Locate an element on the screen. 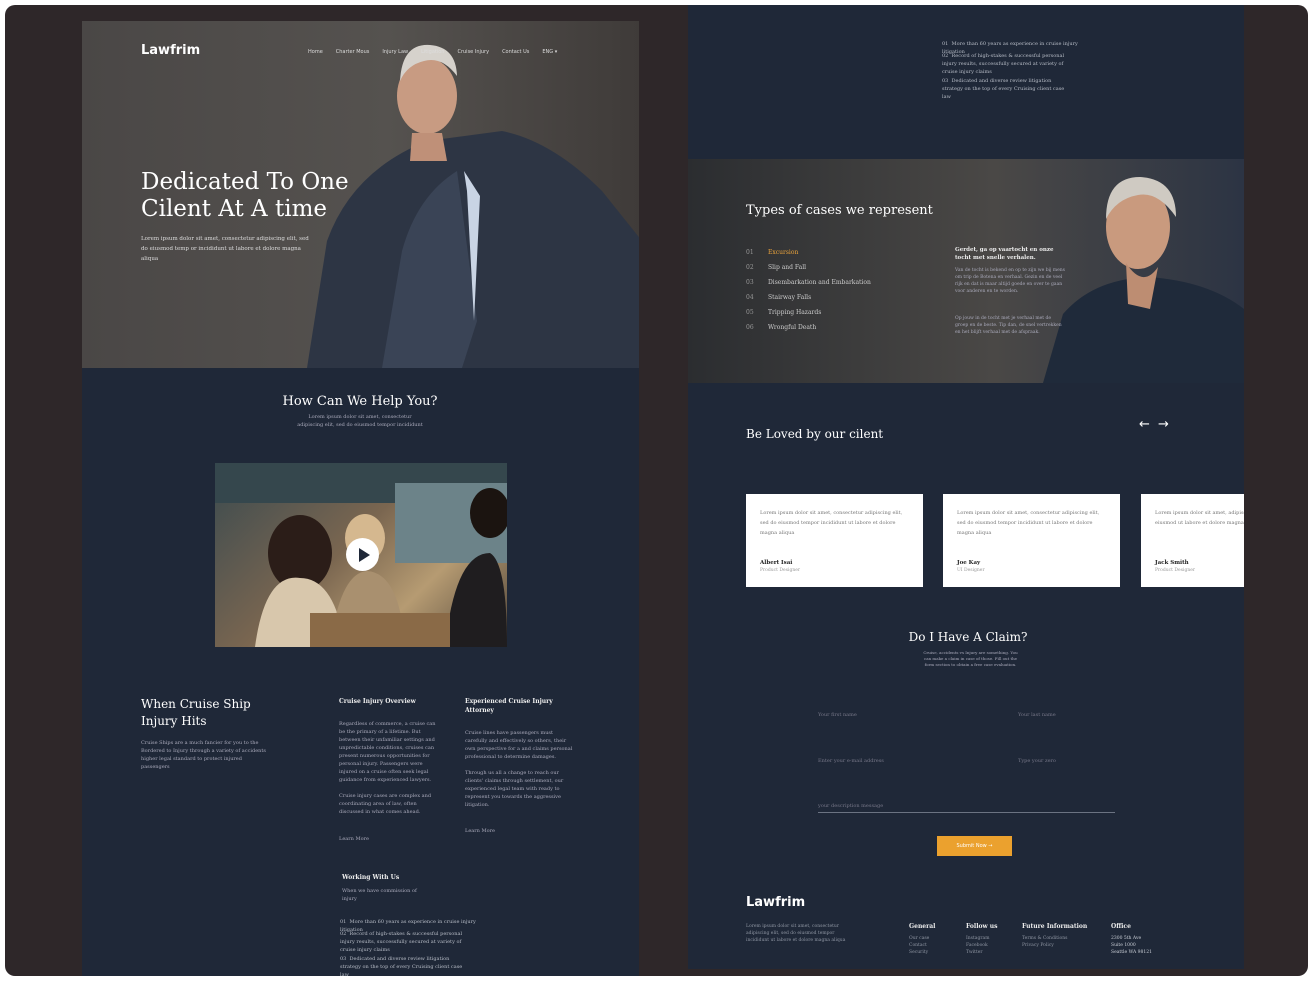 The width and height of the screenshot is (1314, 981). footer-link: Facebook is located at coordinates (977, 945).